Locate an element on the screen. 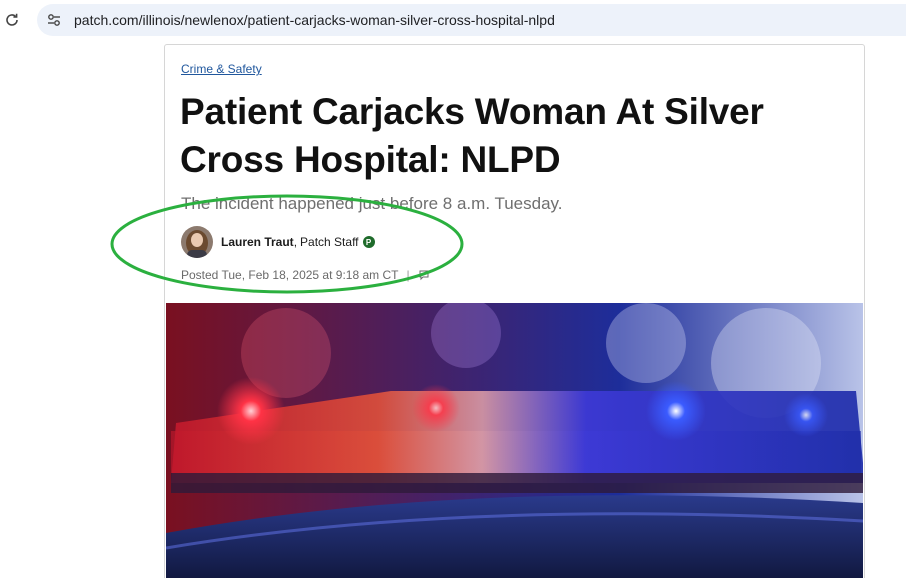 This screenshot has width=906, height=578. post-meta: Posted Tue, Feb 18, 2025 at 9:18 am CT | is located at coordinates (305, 275).